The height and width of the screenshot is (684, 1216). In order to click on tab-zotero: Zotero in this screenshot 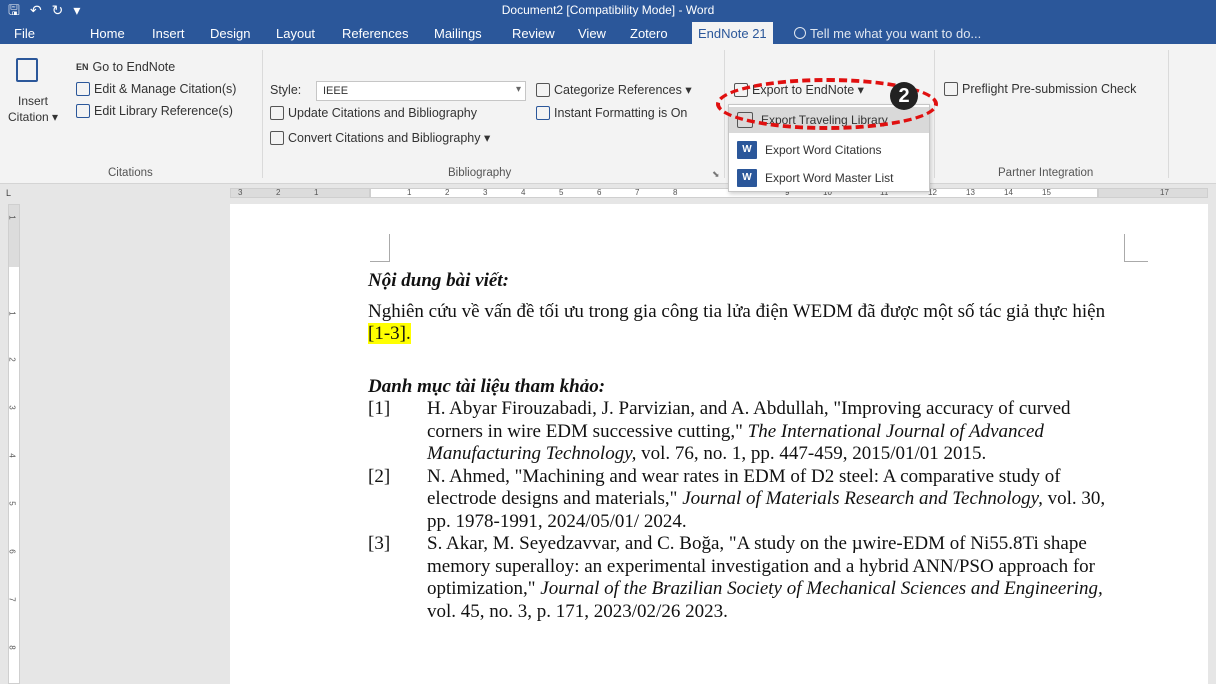, I will do `click(649, 33)`.